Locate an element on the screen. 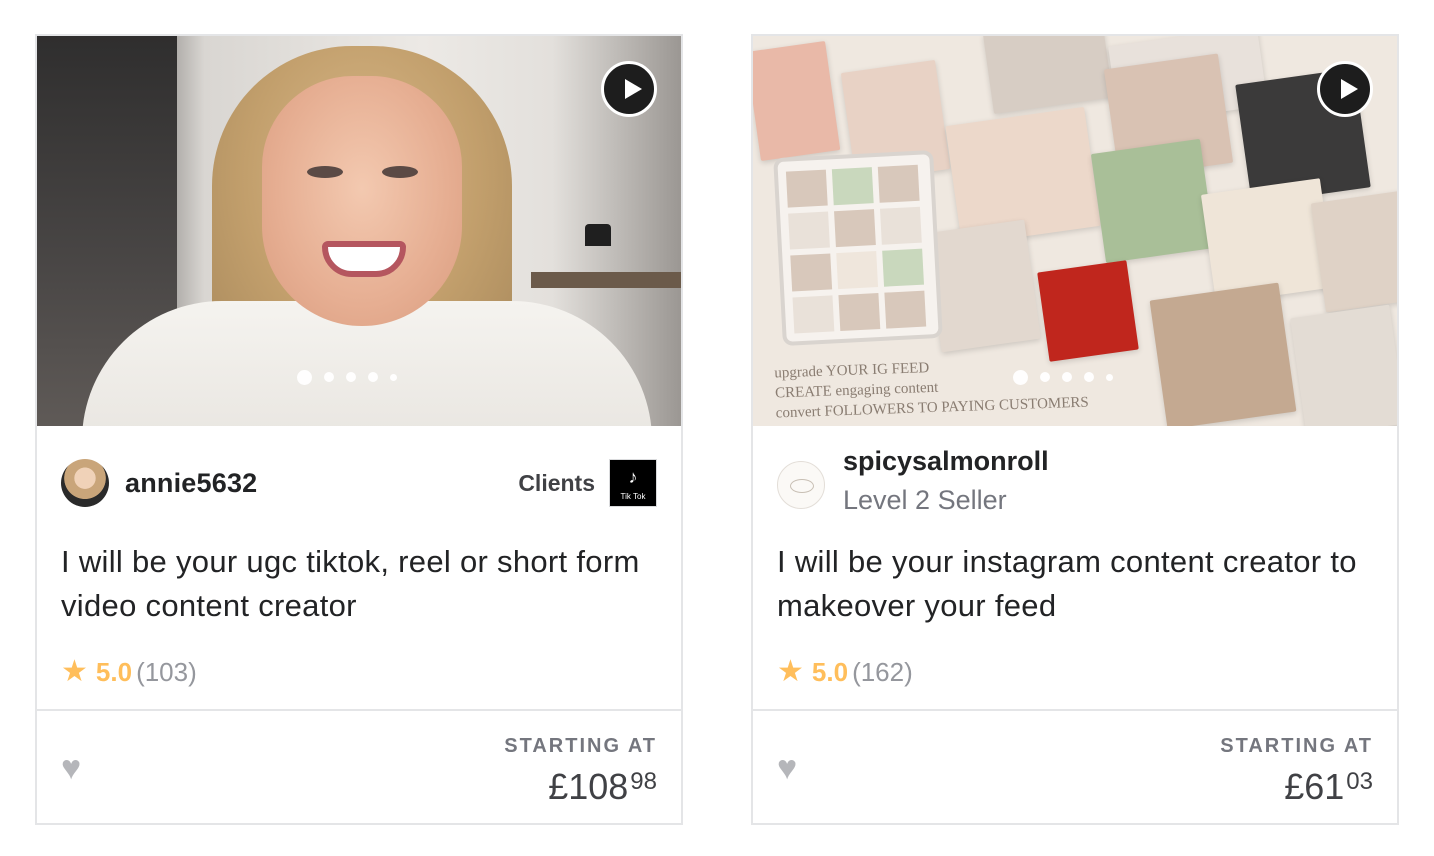  rating: ★ 5.0 (103) is located at coordinates (129, 672).